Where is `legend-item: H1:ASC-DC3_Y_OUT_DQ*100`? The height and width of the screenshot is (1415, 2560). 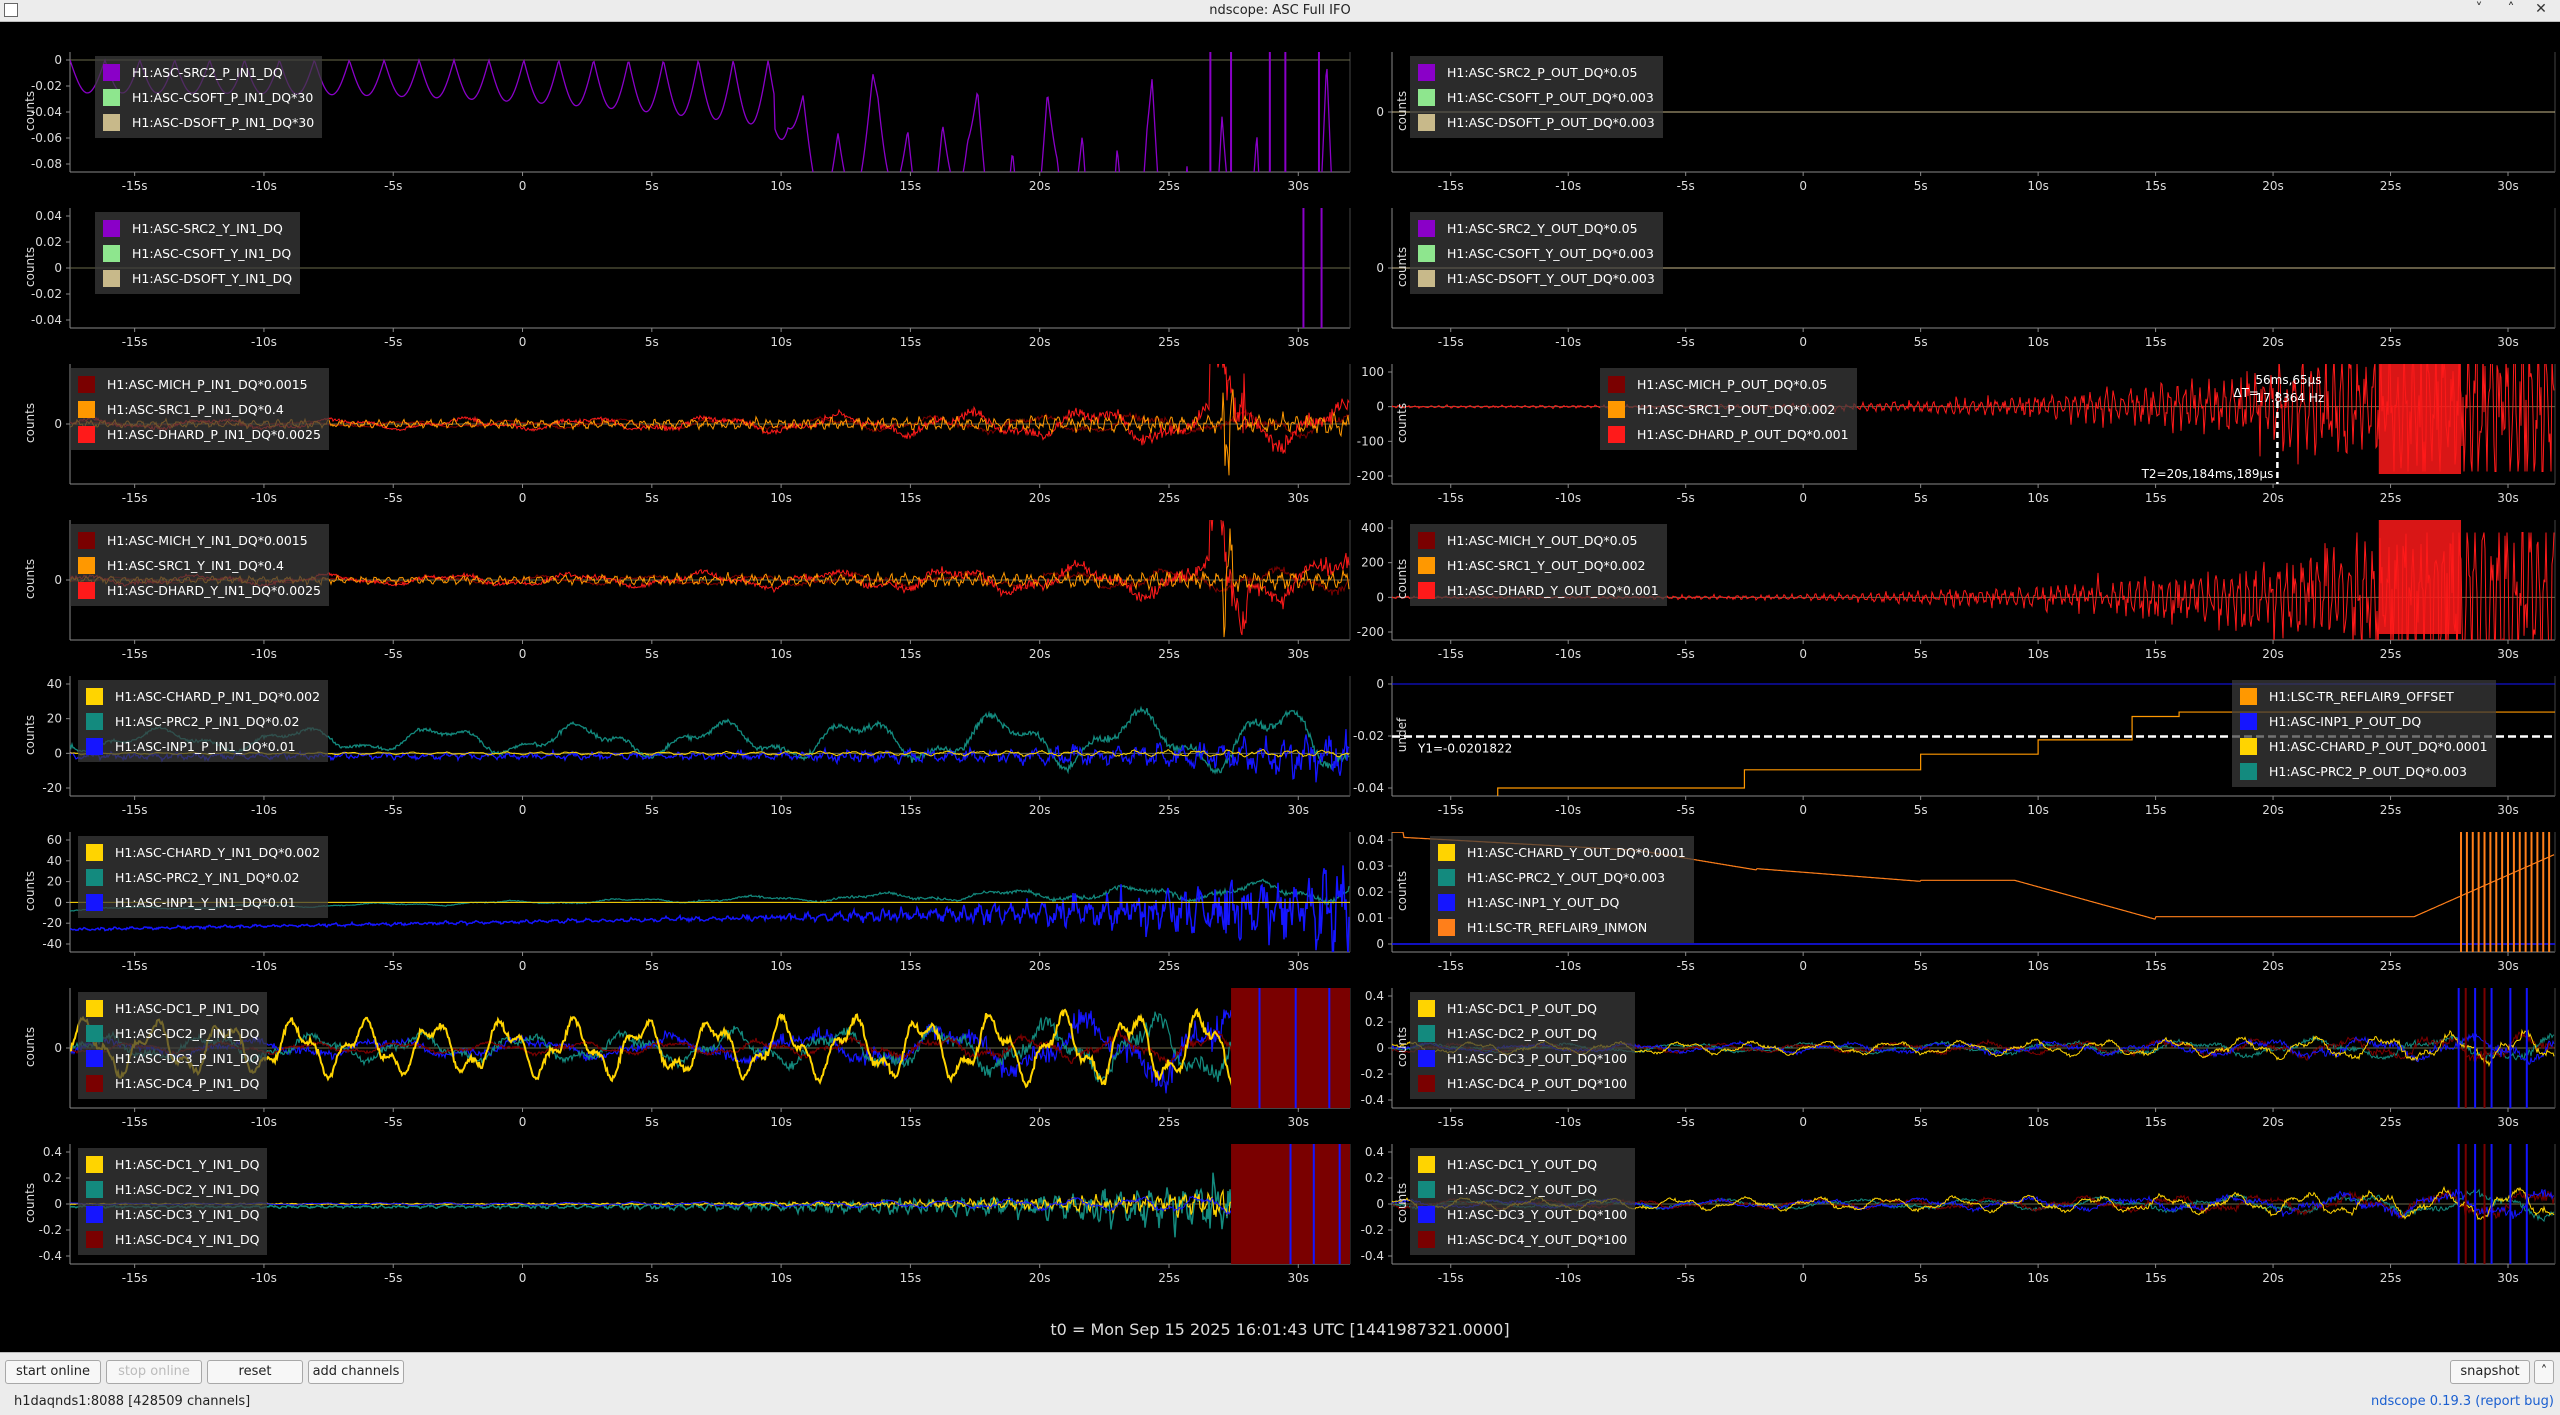 legend-item: H1:ASC-DC3_Y_OUT_DQ*100 is located at coordinates (1522, 1214).